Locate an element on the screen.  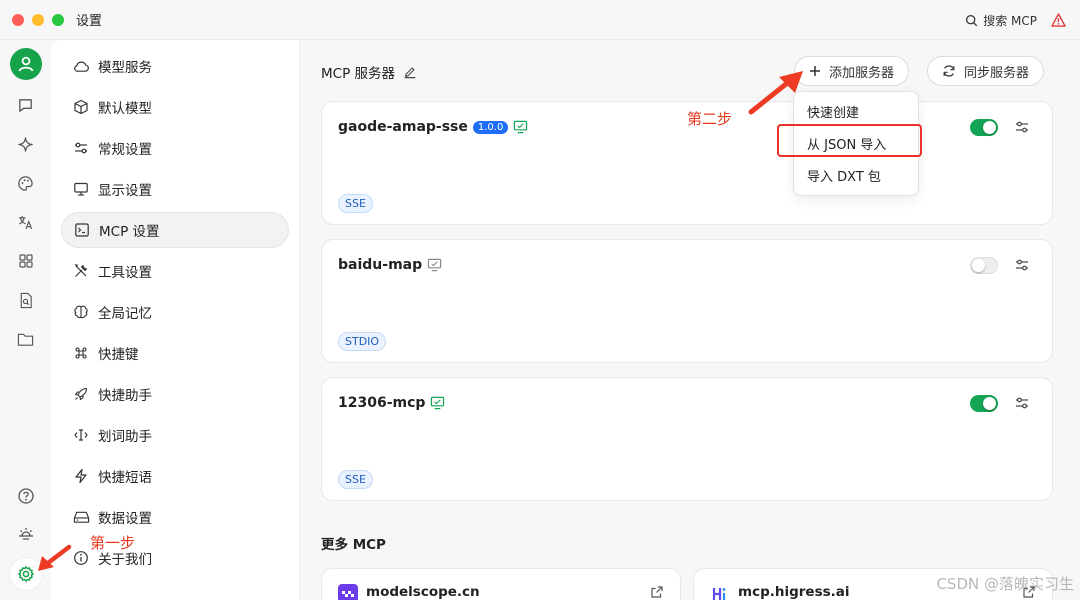
more-mcp-title: 更多 MCP is located at coordinates (353, 545).